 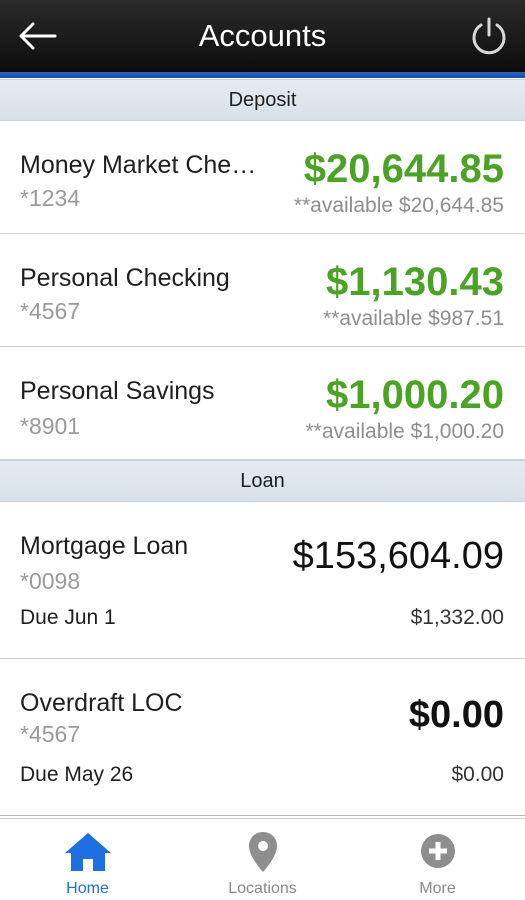 What do you see at coordinates (437, 851) in the screenshot?
I see `plus-circle-icon` at bounding box center [437, 851].